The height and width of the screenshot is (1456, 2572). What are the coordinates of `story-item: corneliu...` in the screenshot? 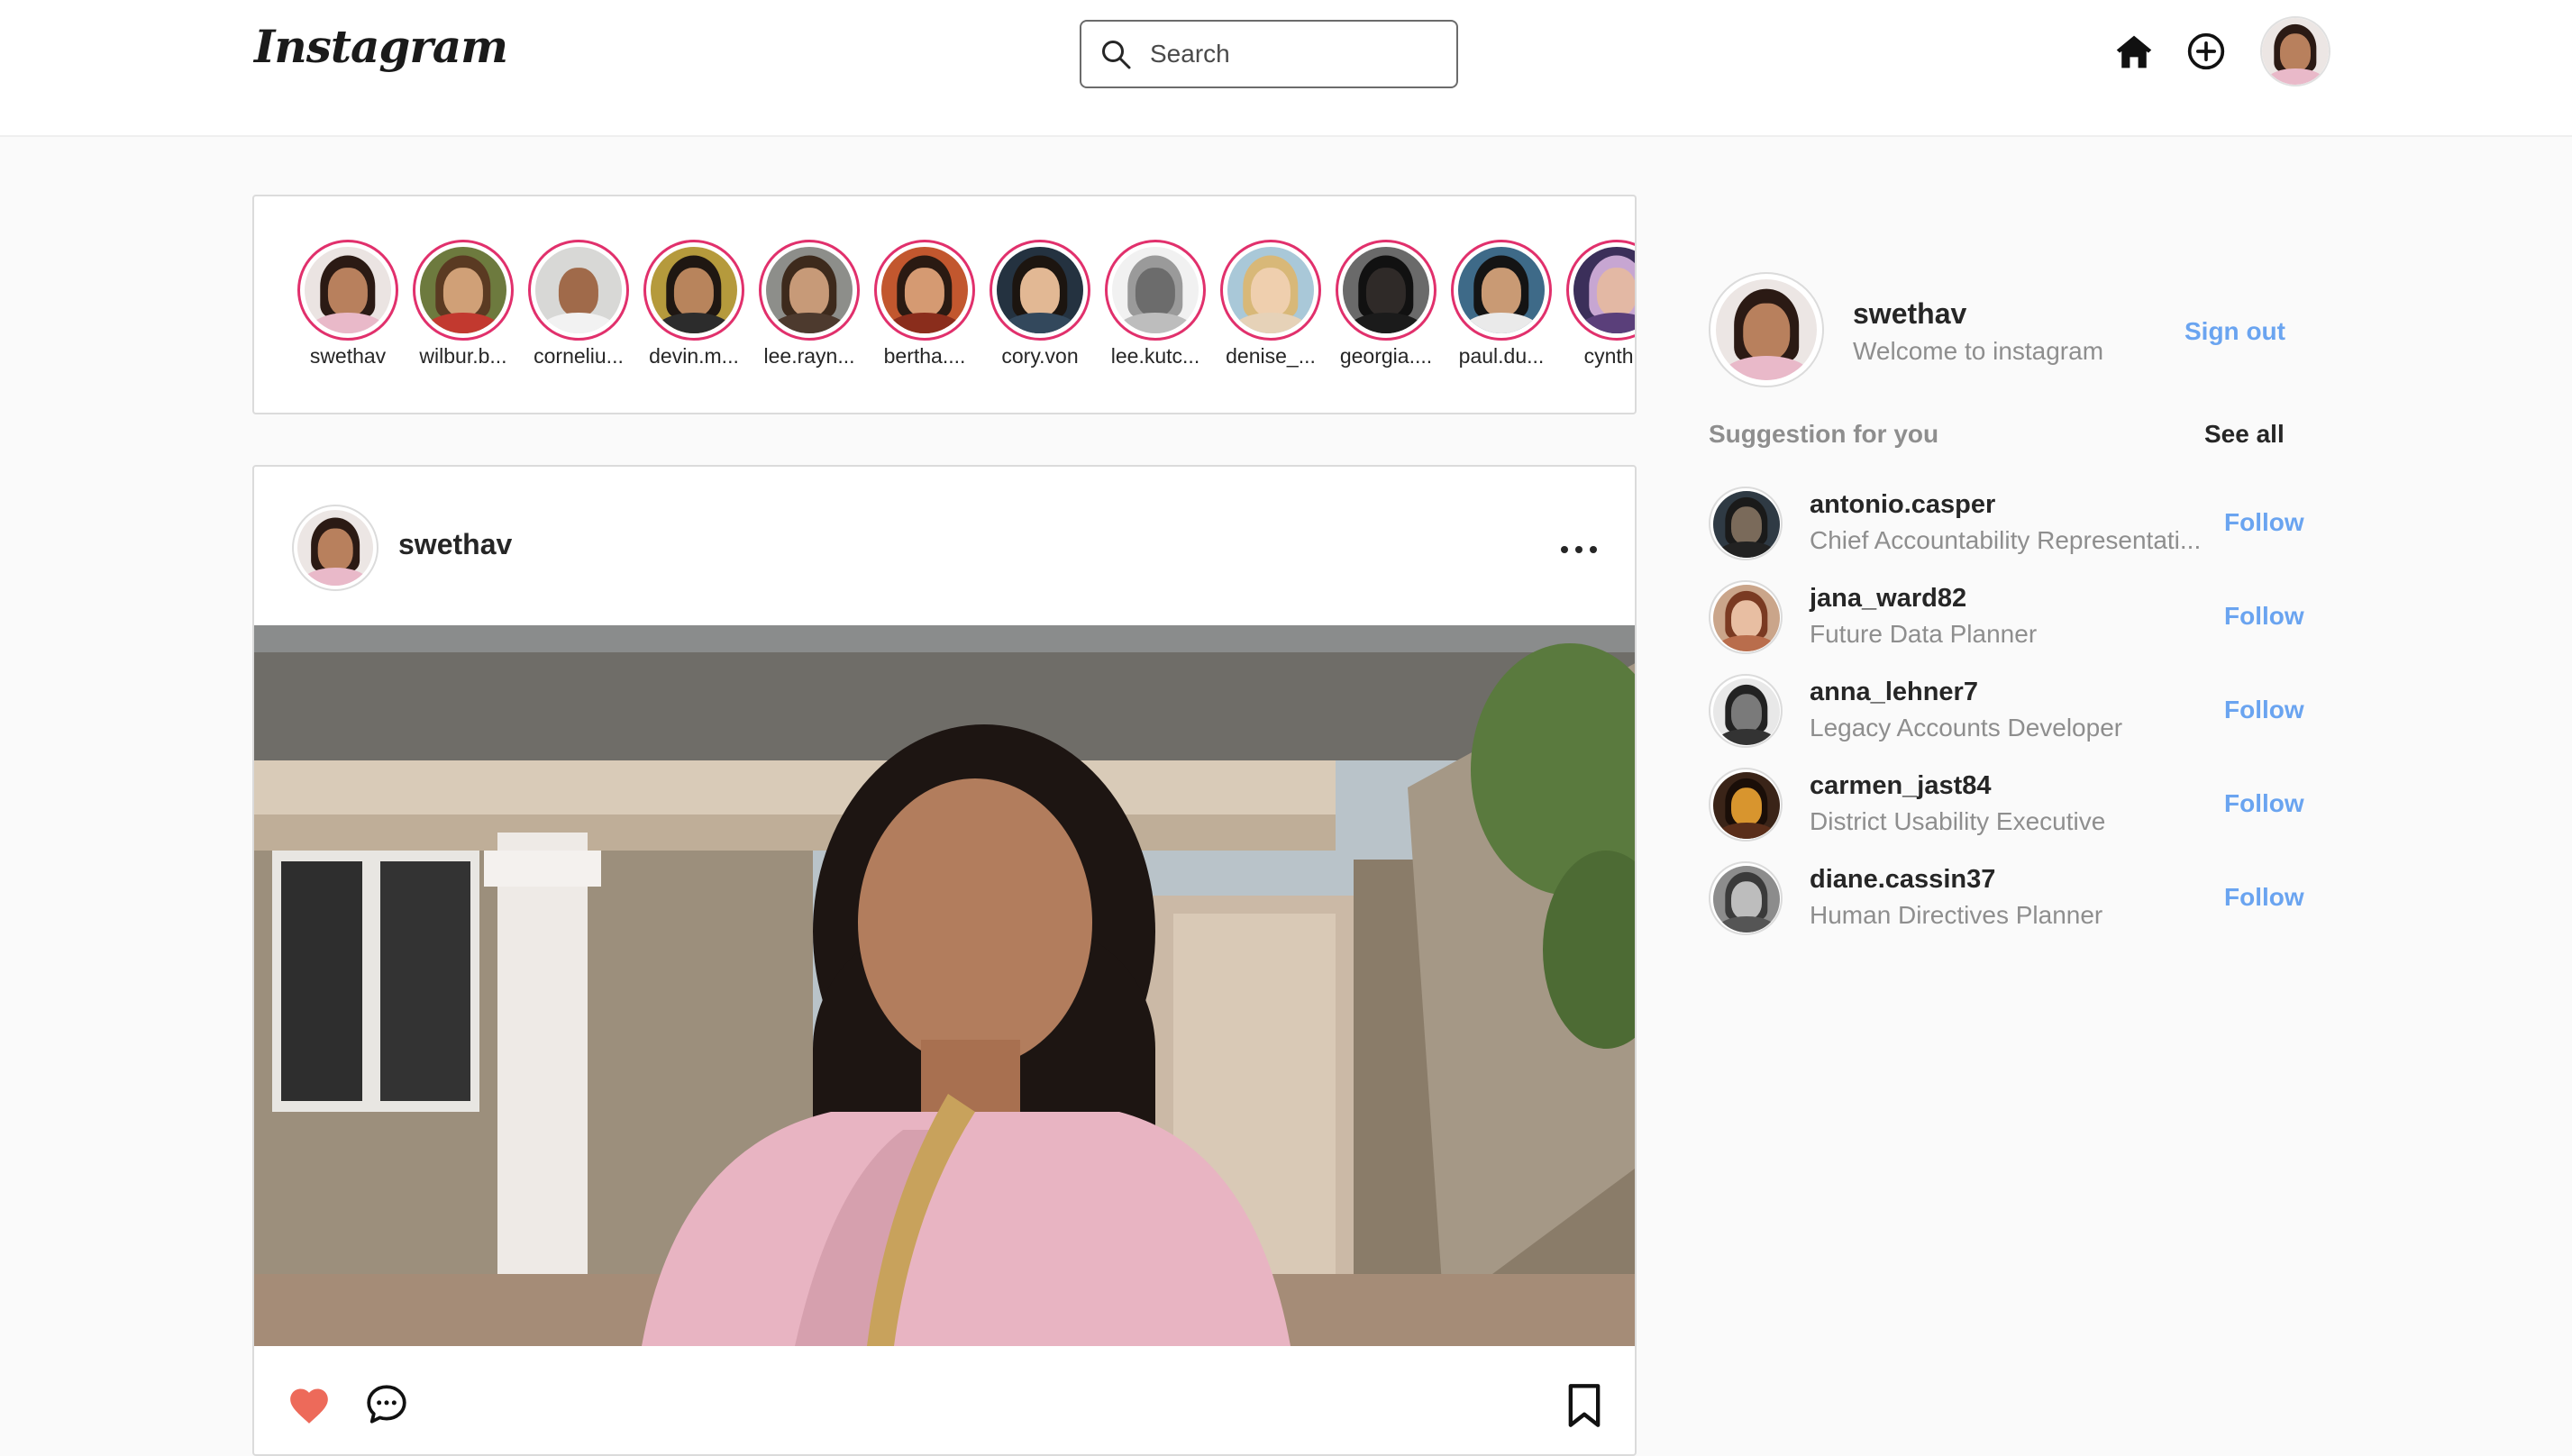 It's located at (578, 304).